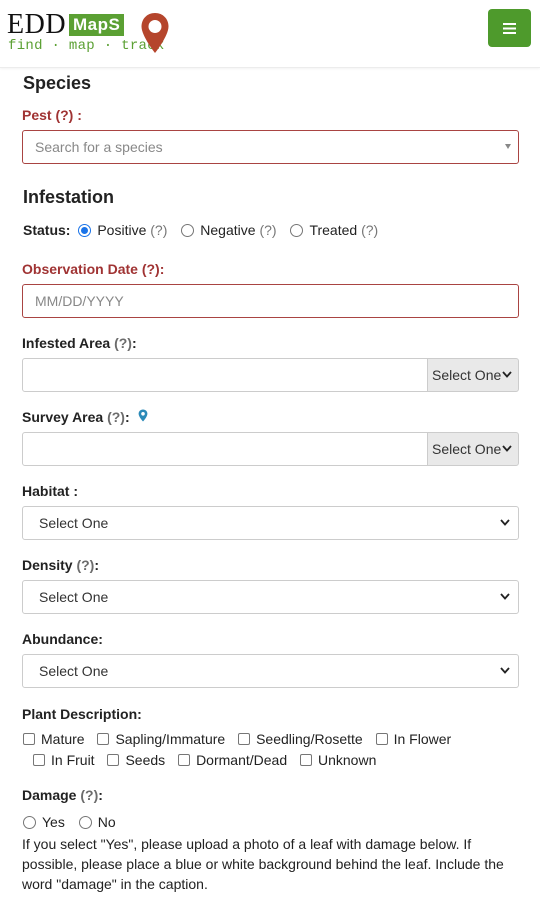 This screenshot has height=901, width=540. Describe the element at coordinates (47, 230) in the screenshot. I see `status-label: Status:` at that location.